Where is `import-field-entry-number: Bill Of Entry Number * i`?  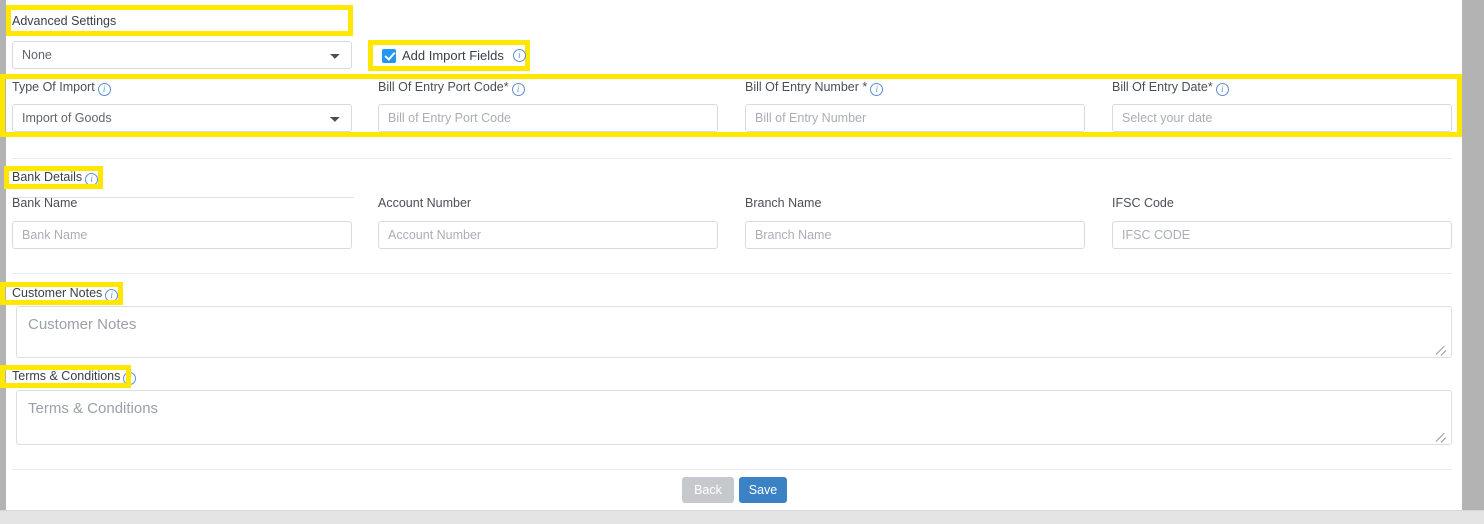
import-field-entry-number: Bill Of Entry Number * i is located at coordinates (814, 88).